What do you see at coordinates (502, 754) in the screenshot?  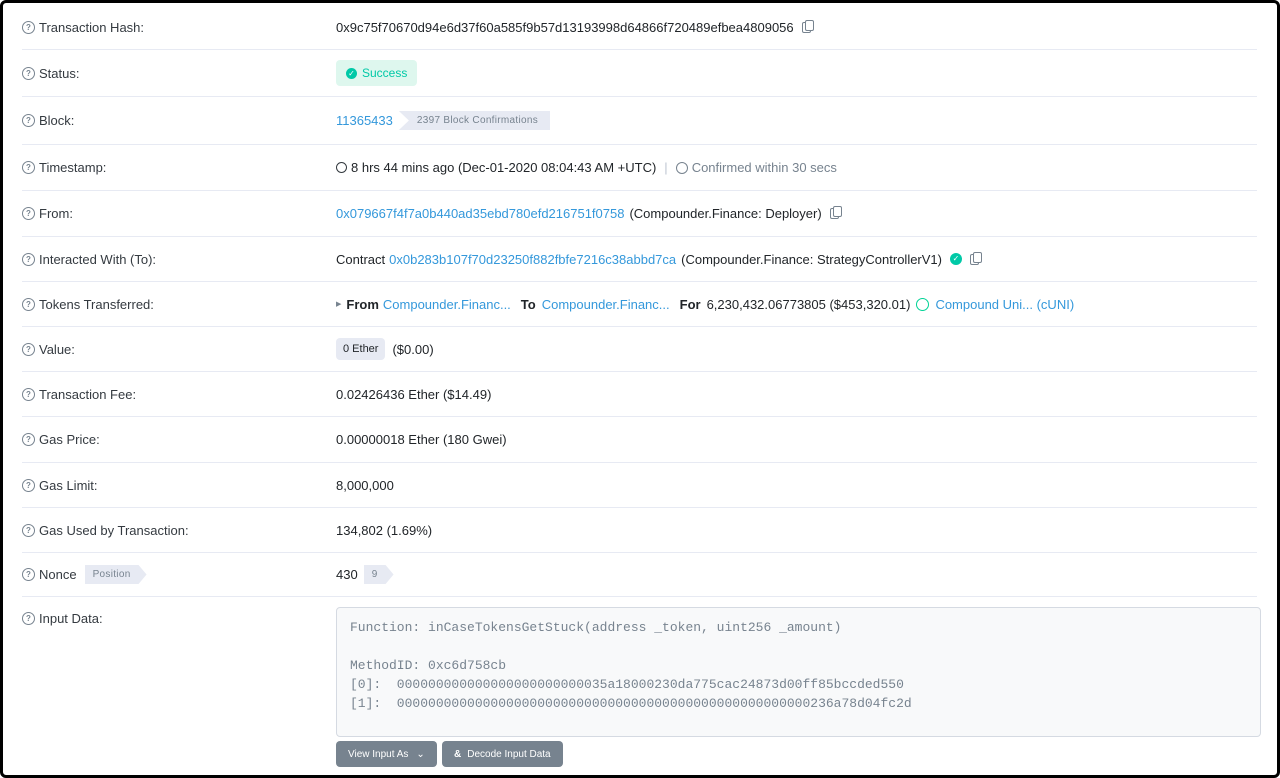 I see `decode-input-data-button: & Decode Input Data` at bounding box center [502, 754].